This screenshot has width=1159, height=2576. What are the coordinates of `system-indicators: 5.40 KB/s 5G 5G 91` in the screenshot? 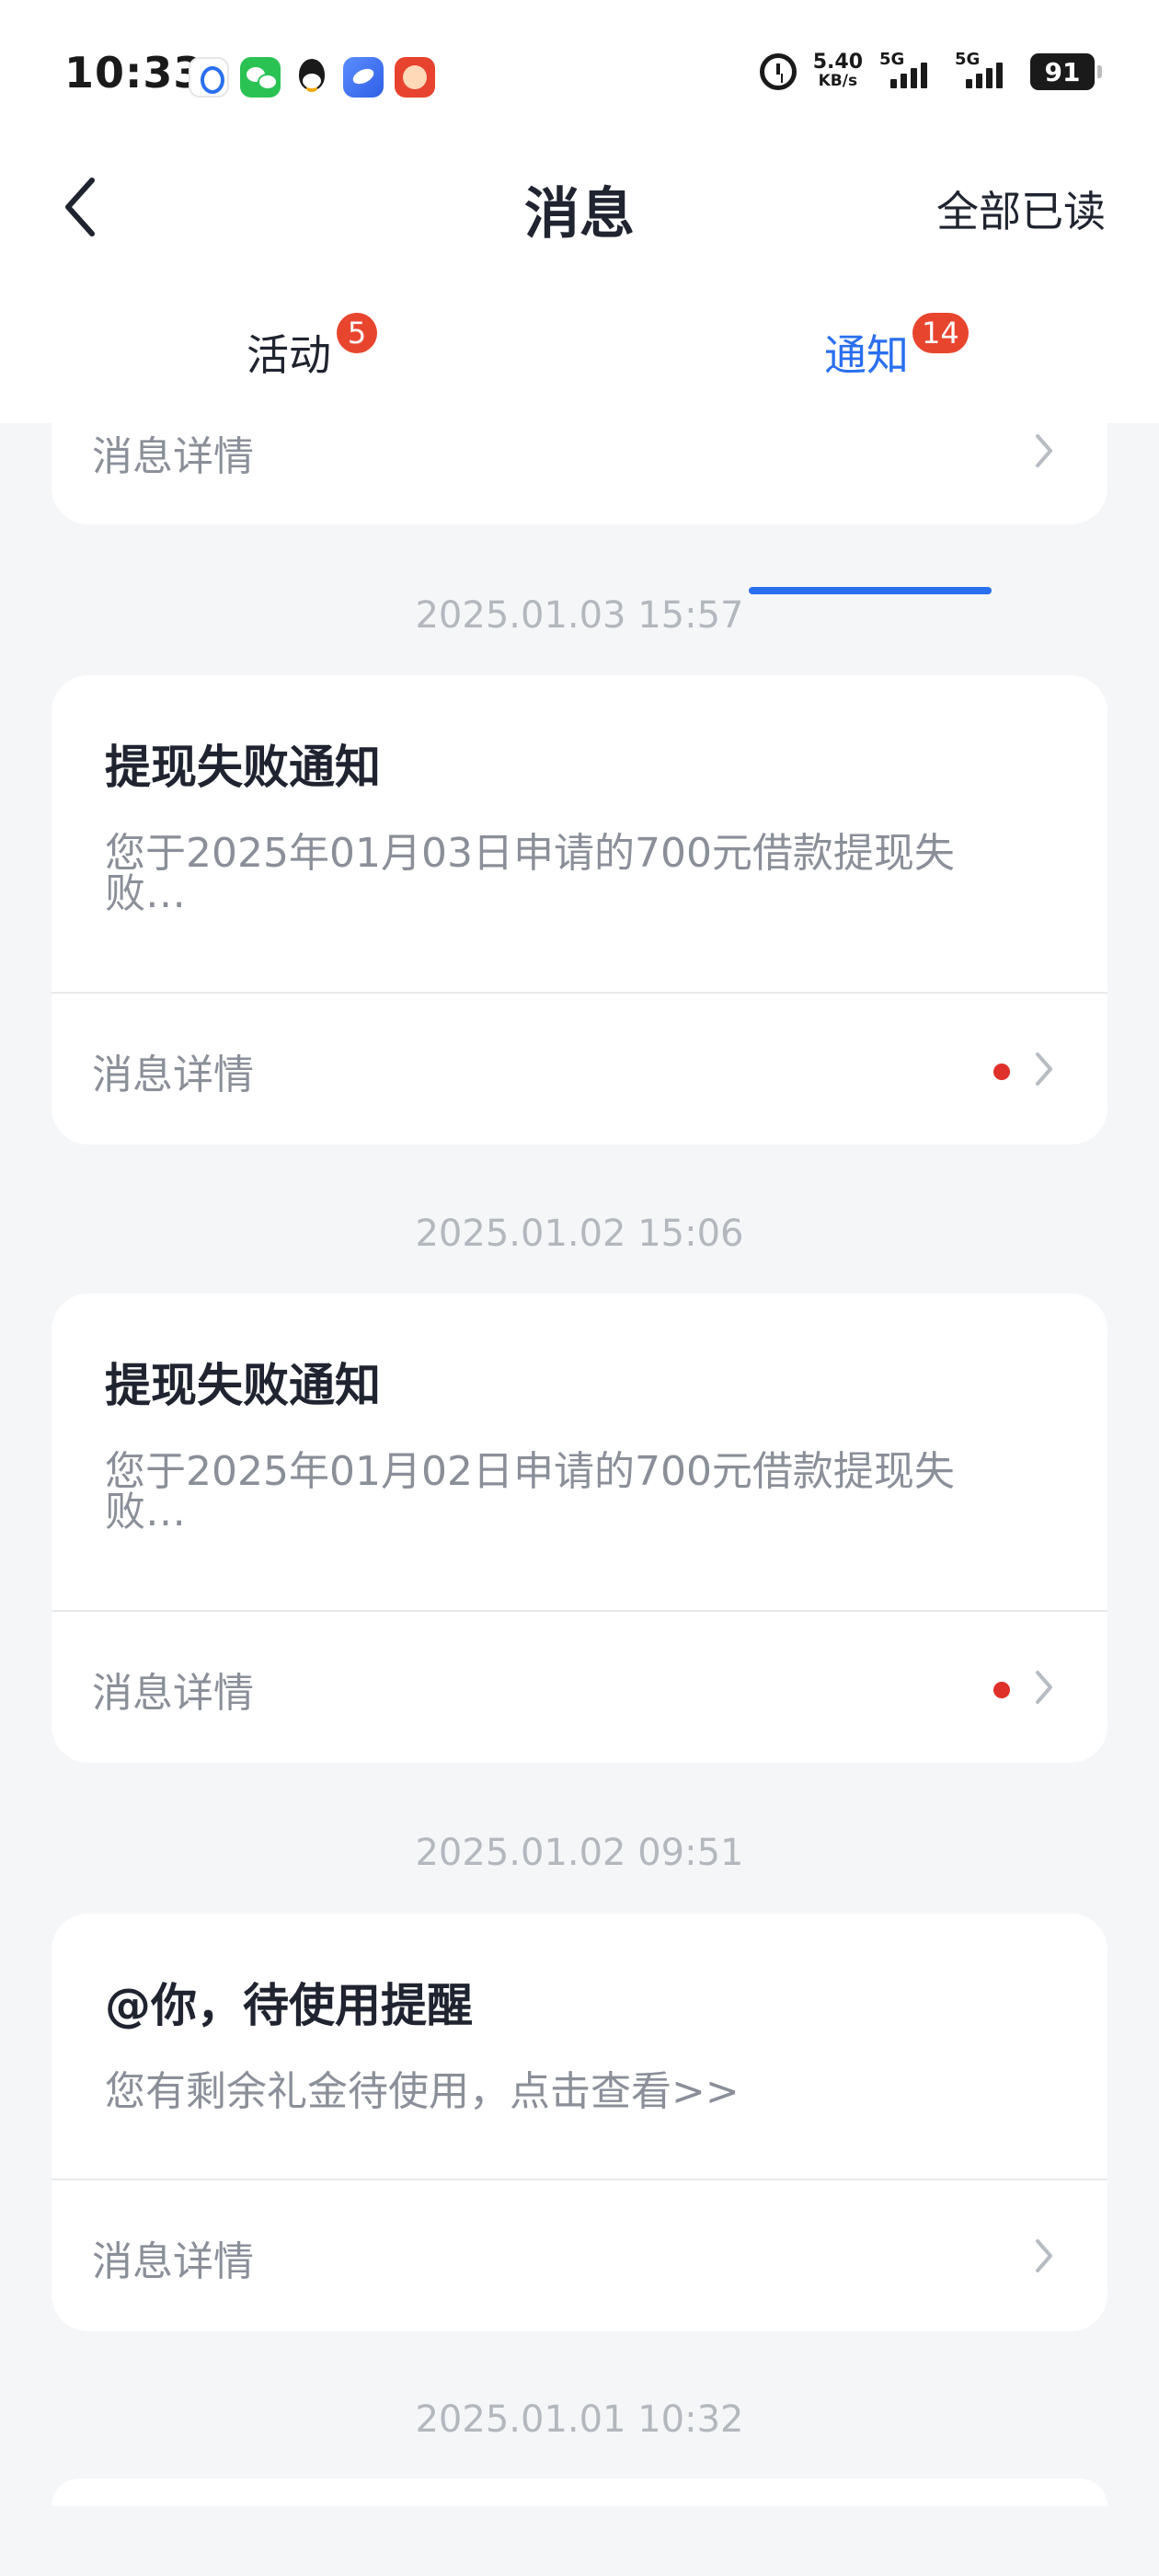 It's located at (930, 71).